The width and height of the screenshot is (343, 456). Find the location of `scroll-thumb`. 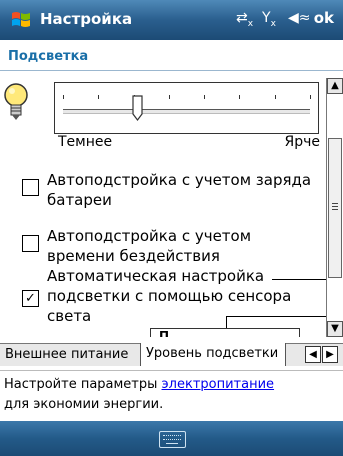

scroll-thumb is located at coordinates (335, 208).